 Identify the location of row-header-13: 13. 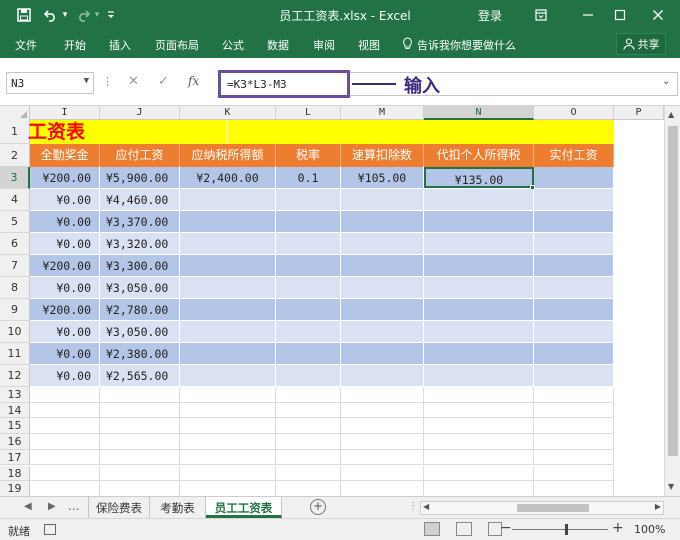
(15, 395).